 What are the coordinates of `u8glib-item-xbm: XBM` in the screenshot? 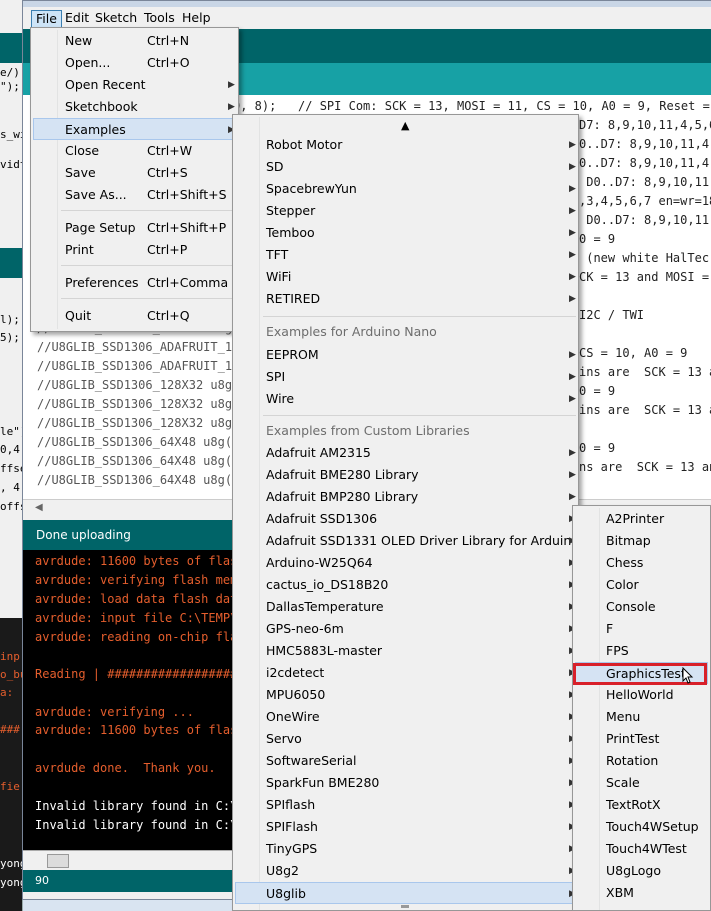 It's located at (641, 893).